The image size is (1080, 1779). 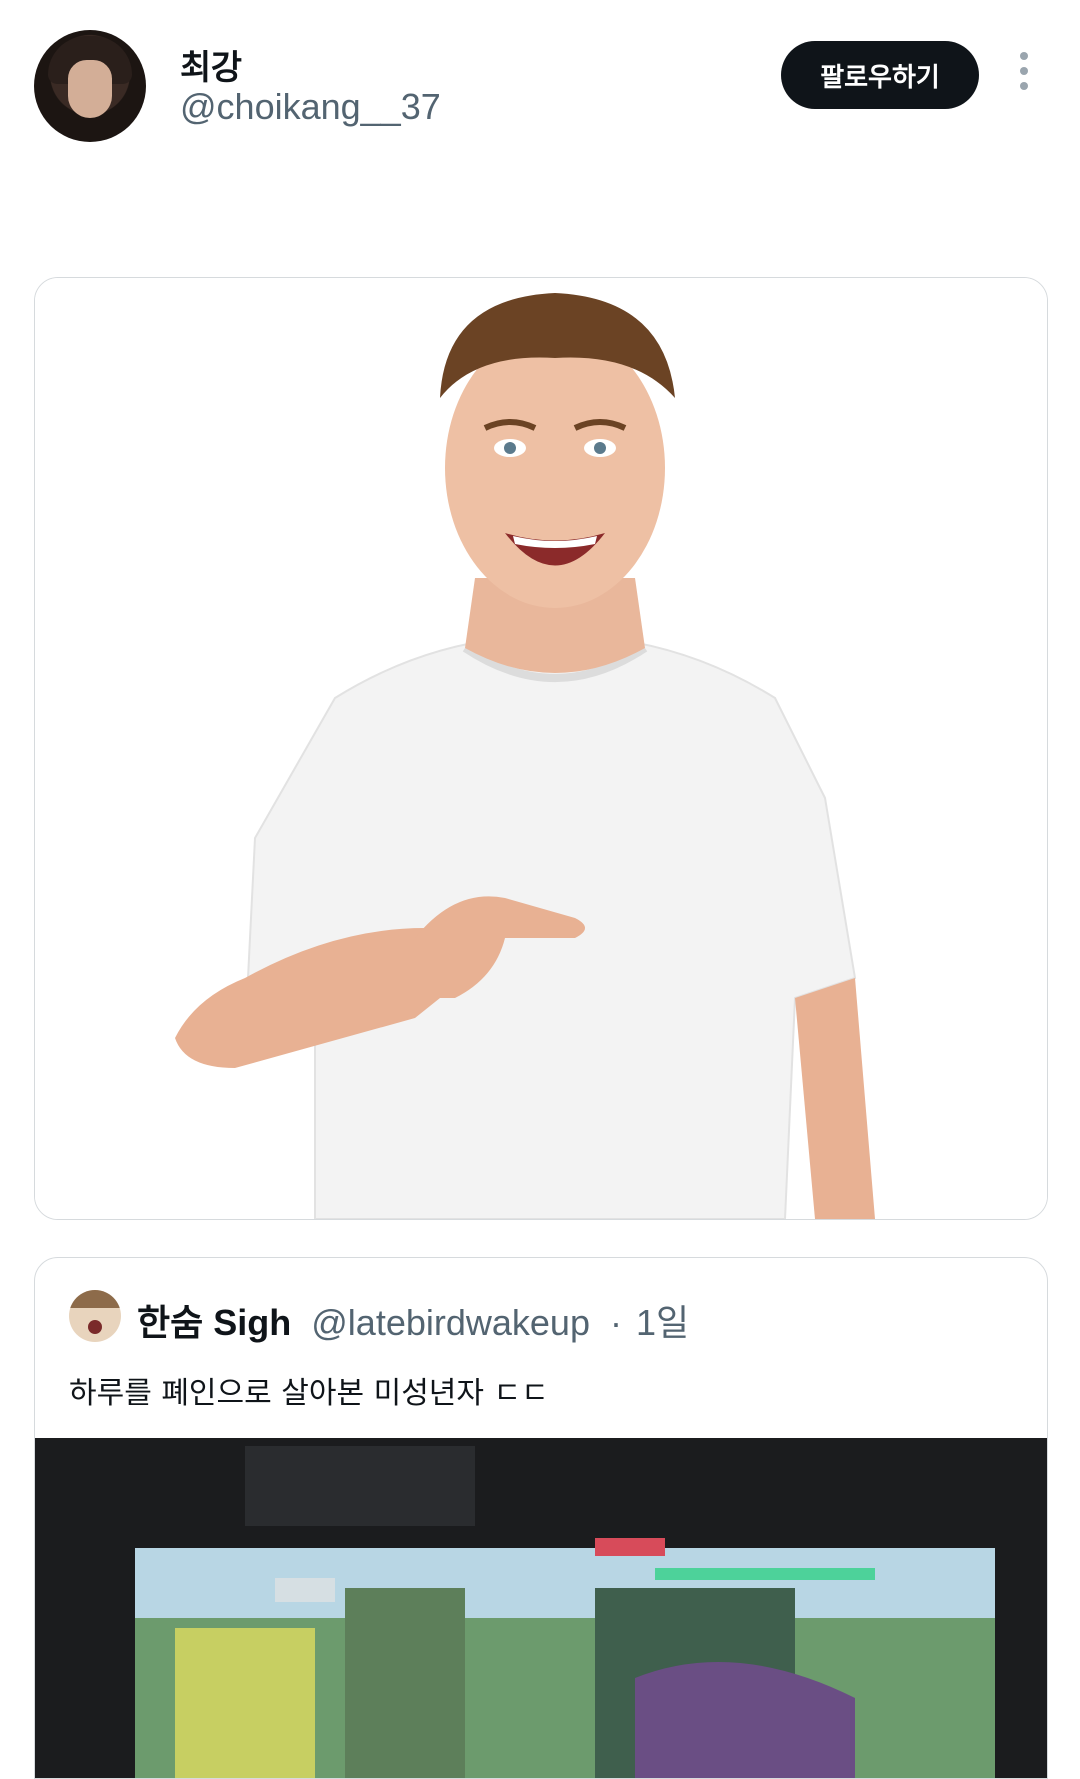 What do you see at coordinates (1024, 76) in the screenshot?
I see `more-options-icon` at bounding box center [1024, 76].